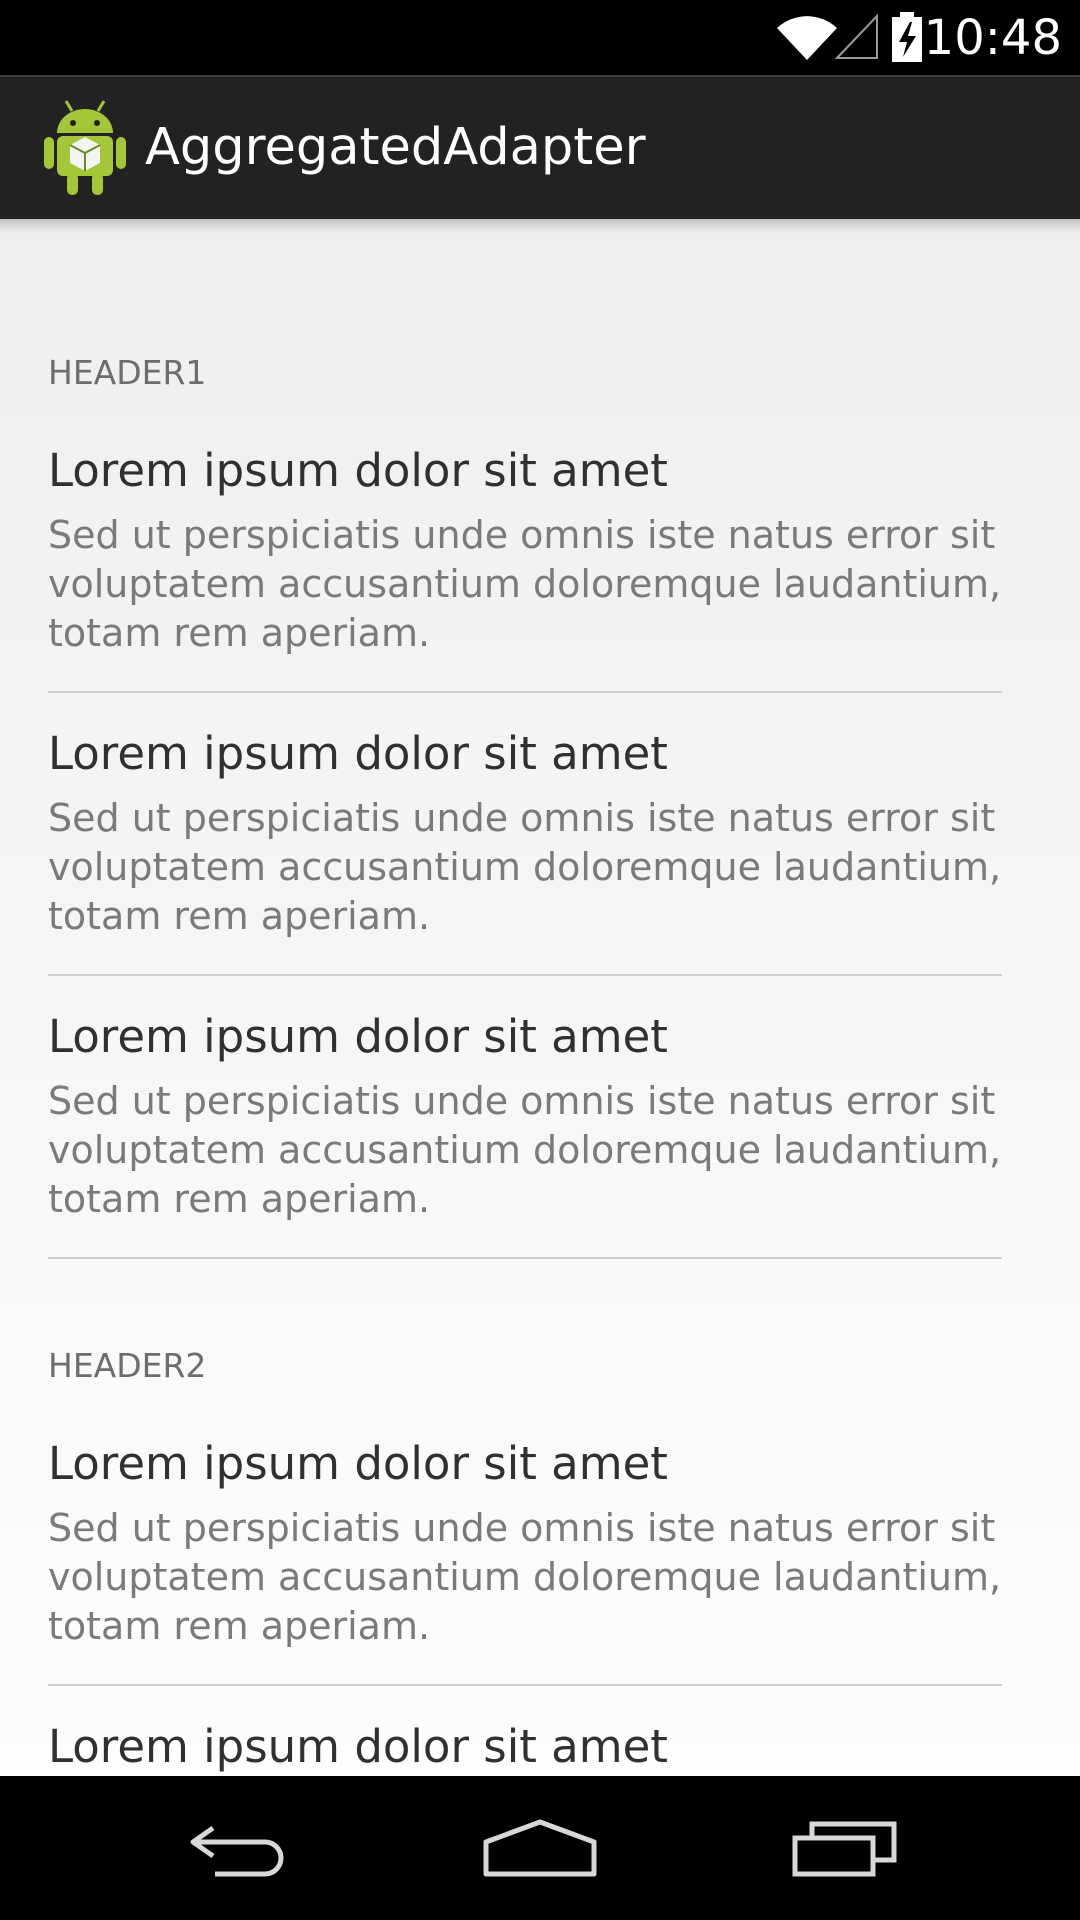 This screenshot has height=1920, width=1080. I want to click on navigation-bar, so click(540, 1848).